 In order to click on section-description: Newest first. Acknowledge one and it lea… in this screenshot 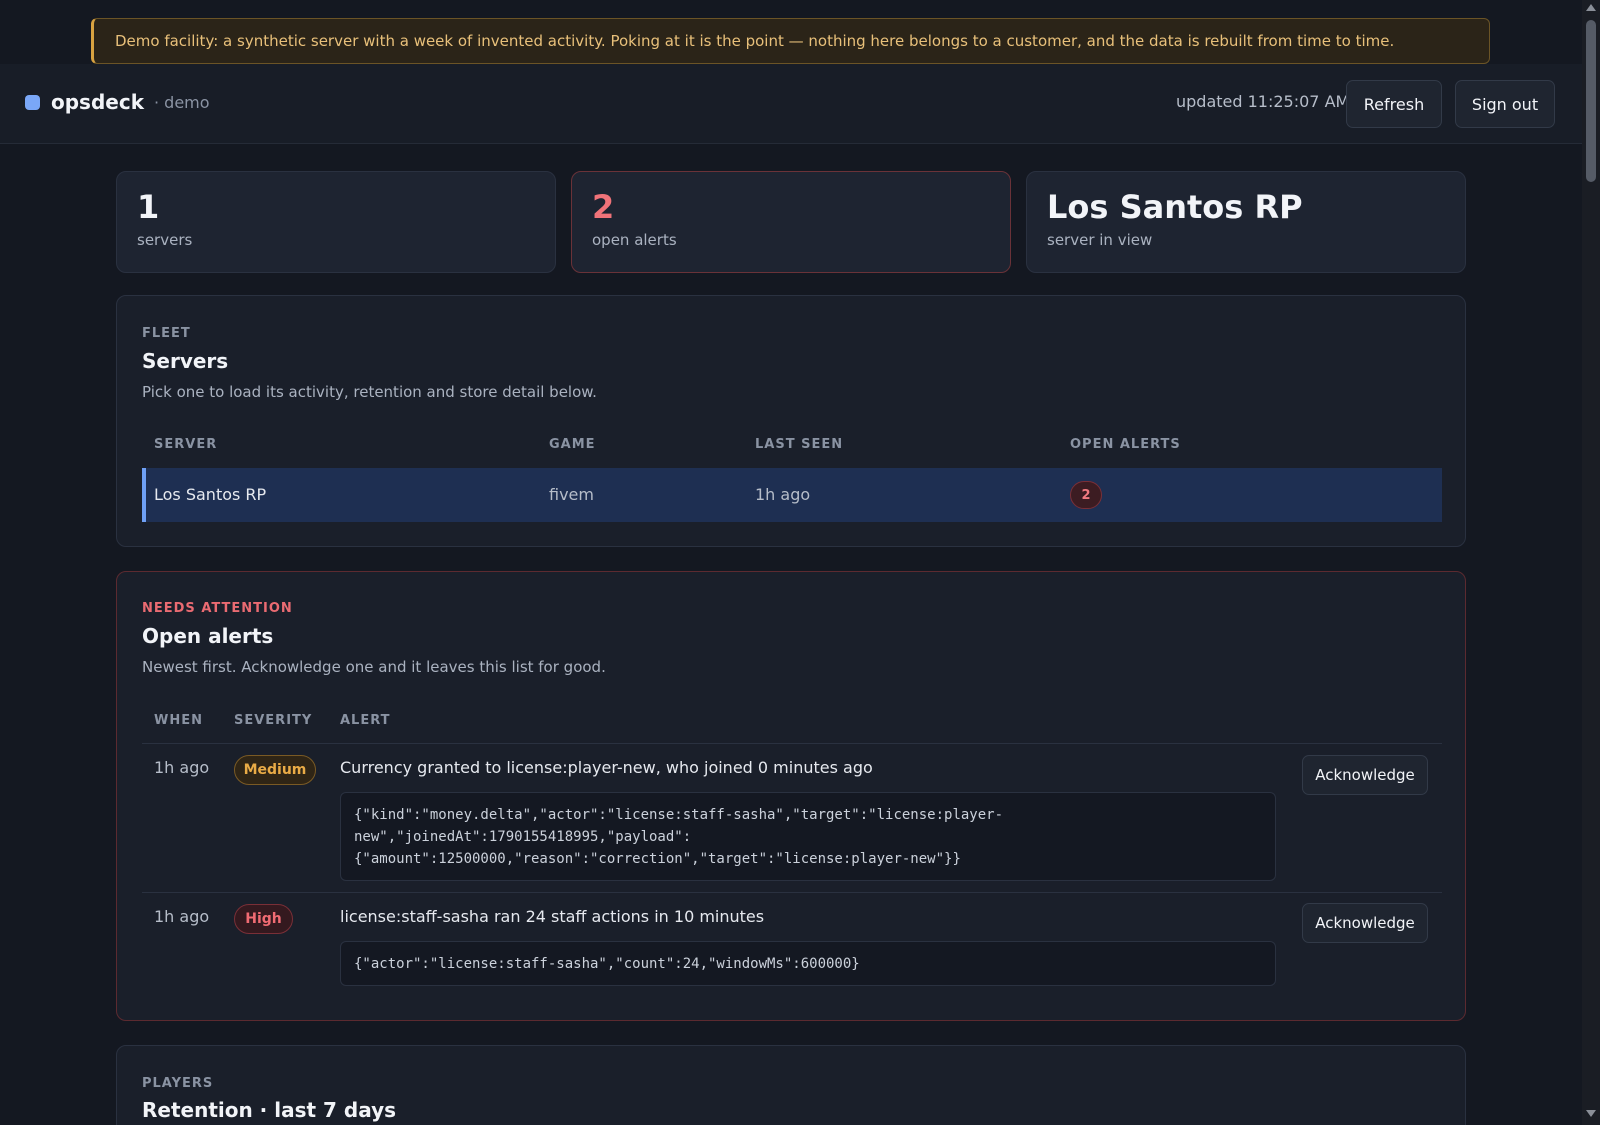, I will do `click(374, 667)`.